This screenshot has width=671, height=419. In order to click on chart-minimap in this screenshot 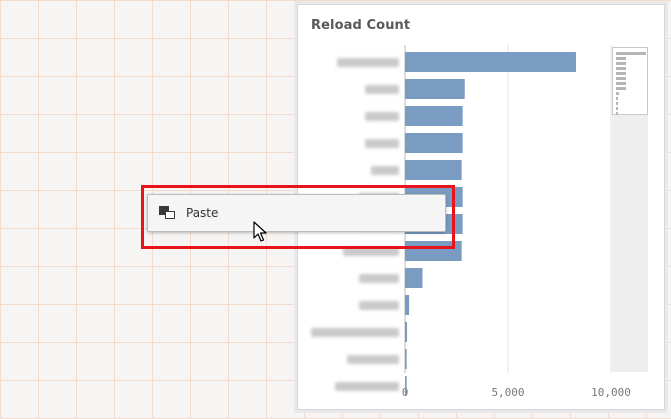, I will do `click(630, 209)`.